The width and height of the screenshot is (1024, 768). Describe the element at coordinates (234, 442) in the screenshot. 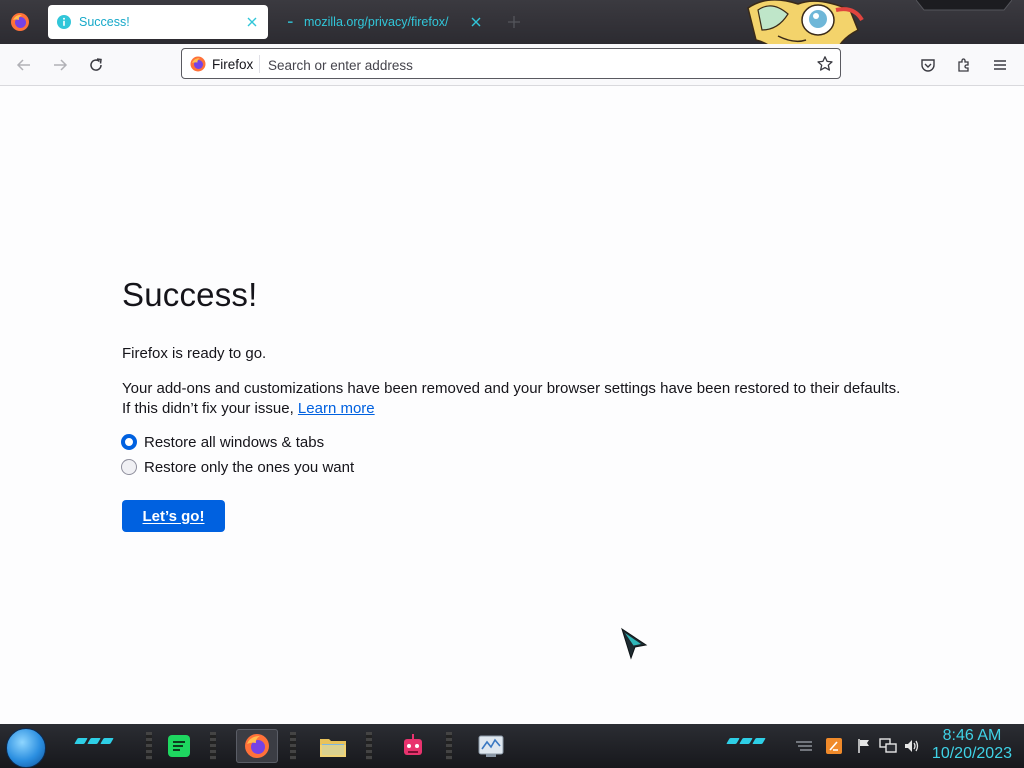

I see `option-label: Restore all windows & tabs` at that location.